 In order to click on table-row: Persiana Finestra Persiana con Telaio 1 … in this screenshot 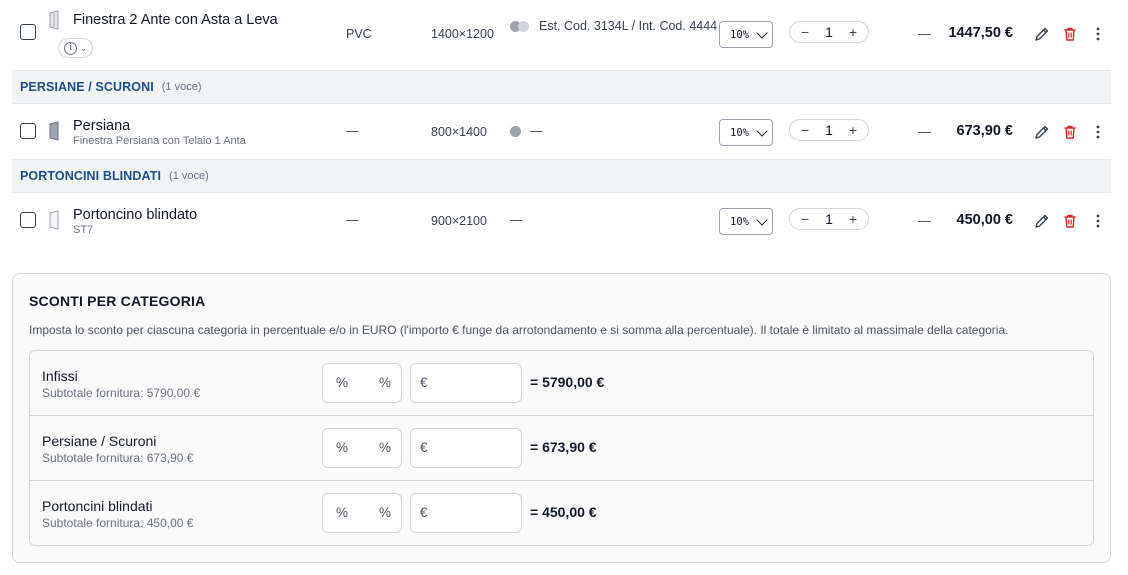, I will do `click(561, 132)`.